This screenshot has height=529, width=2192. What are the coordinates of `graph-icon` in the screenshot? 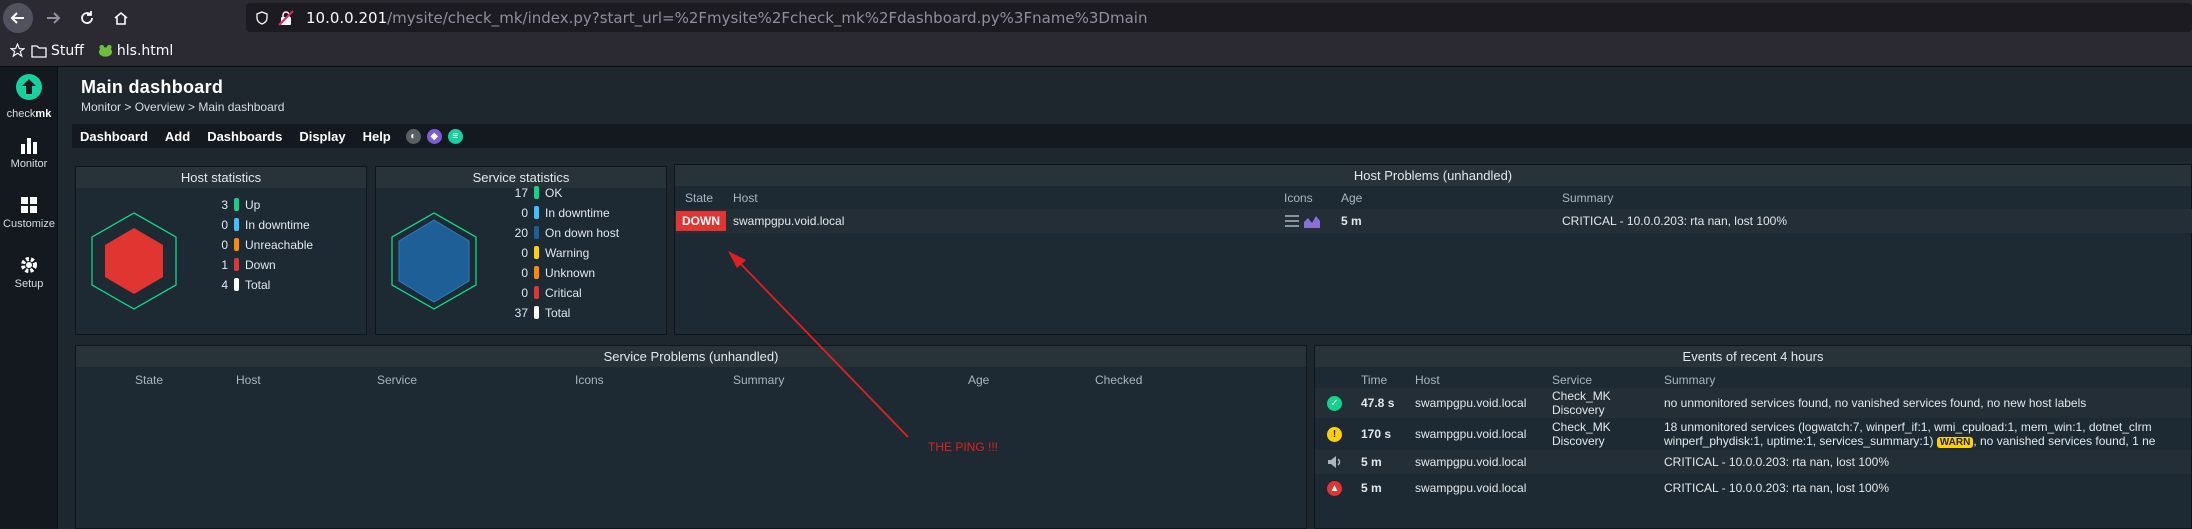 It's located at (1312, 221).